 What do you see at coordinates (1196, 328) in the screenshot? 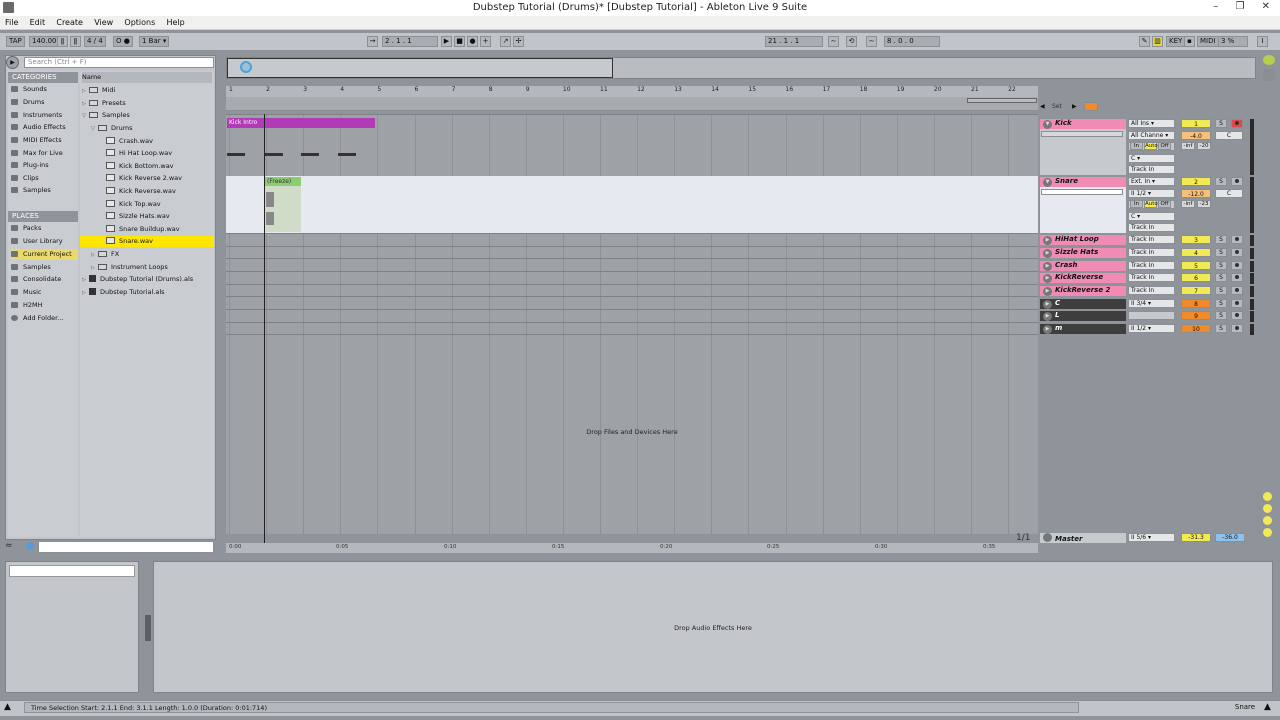
I see `track-activator-button: 10` at bounding box center [1196, 328].